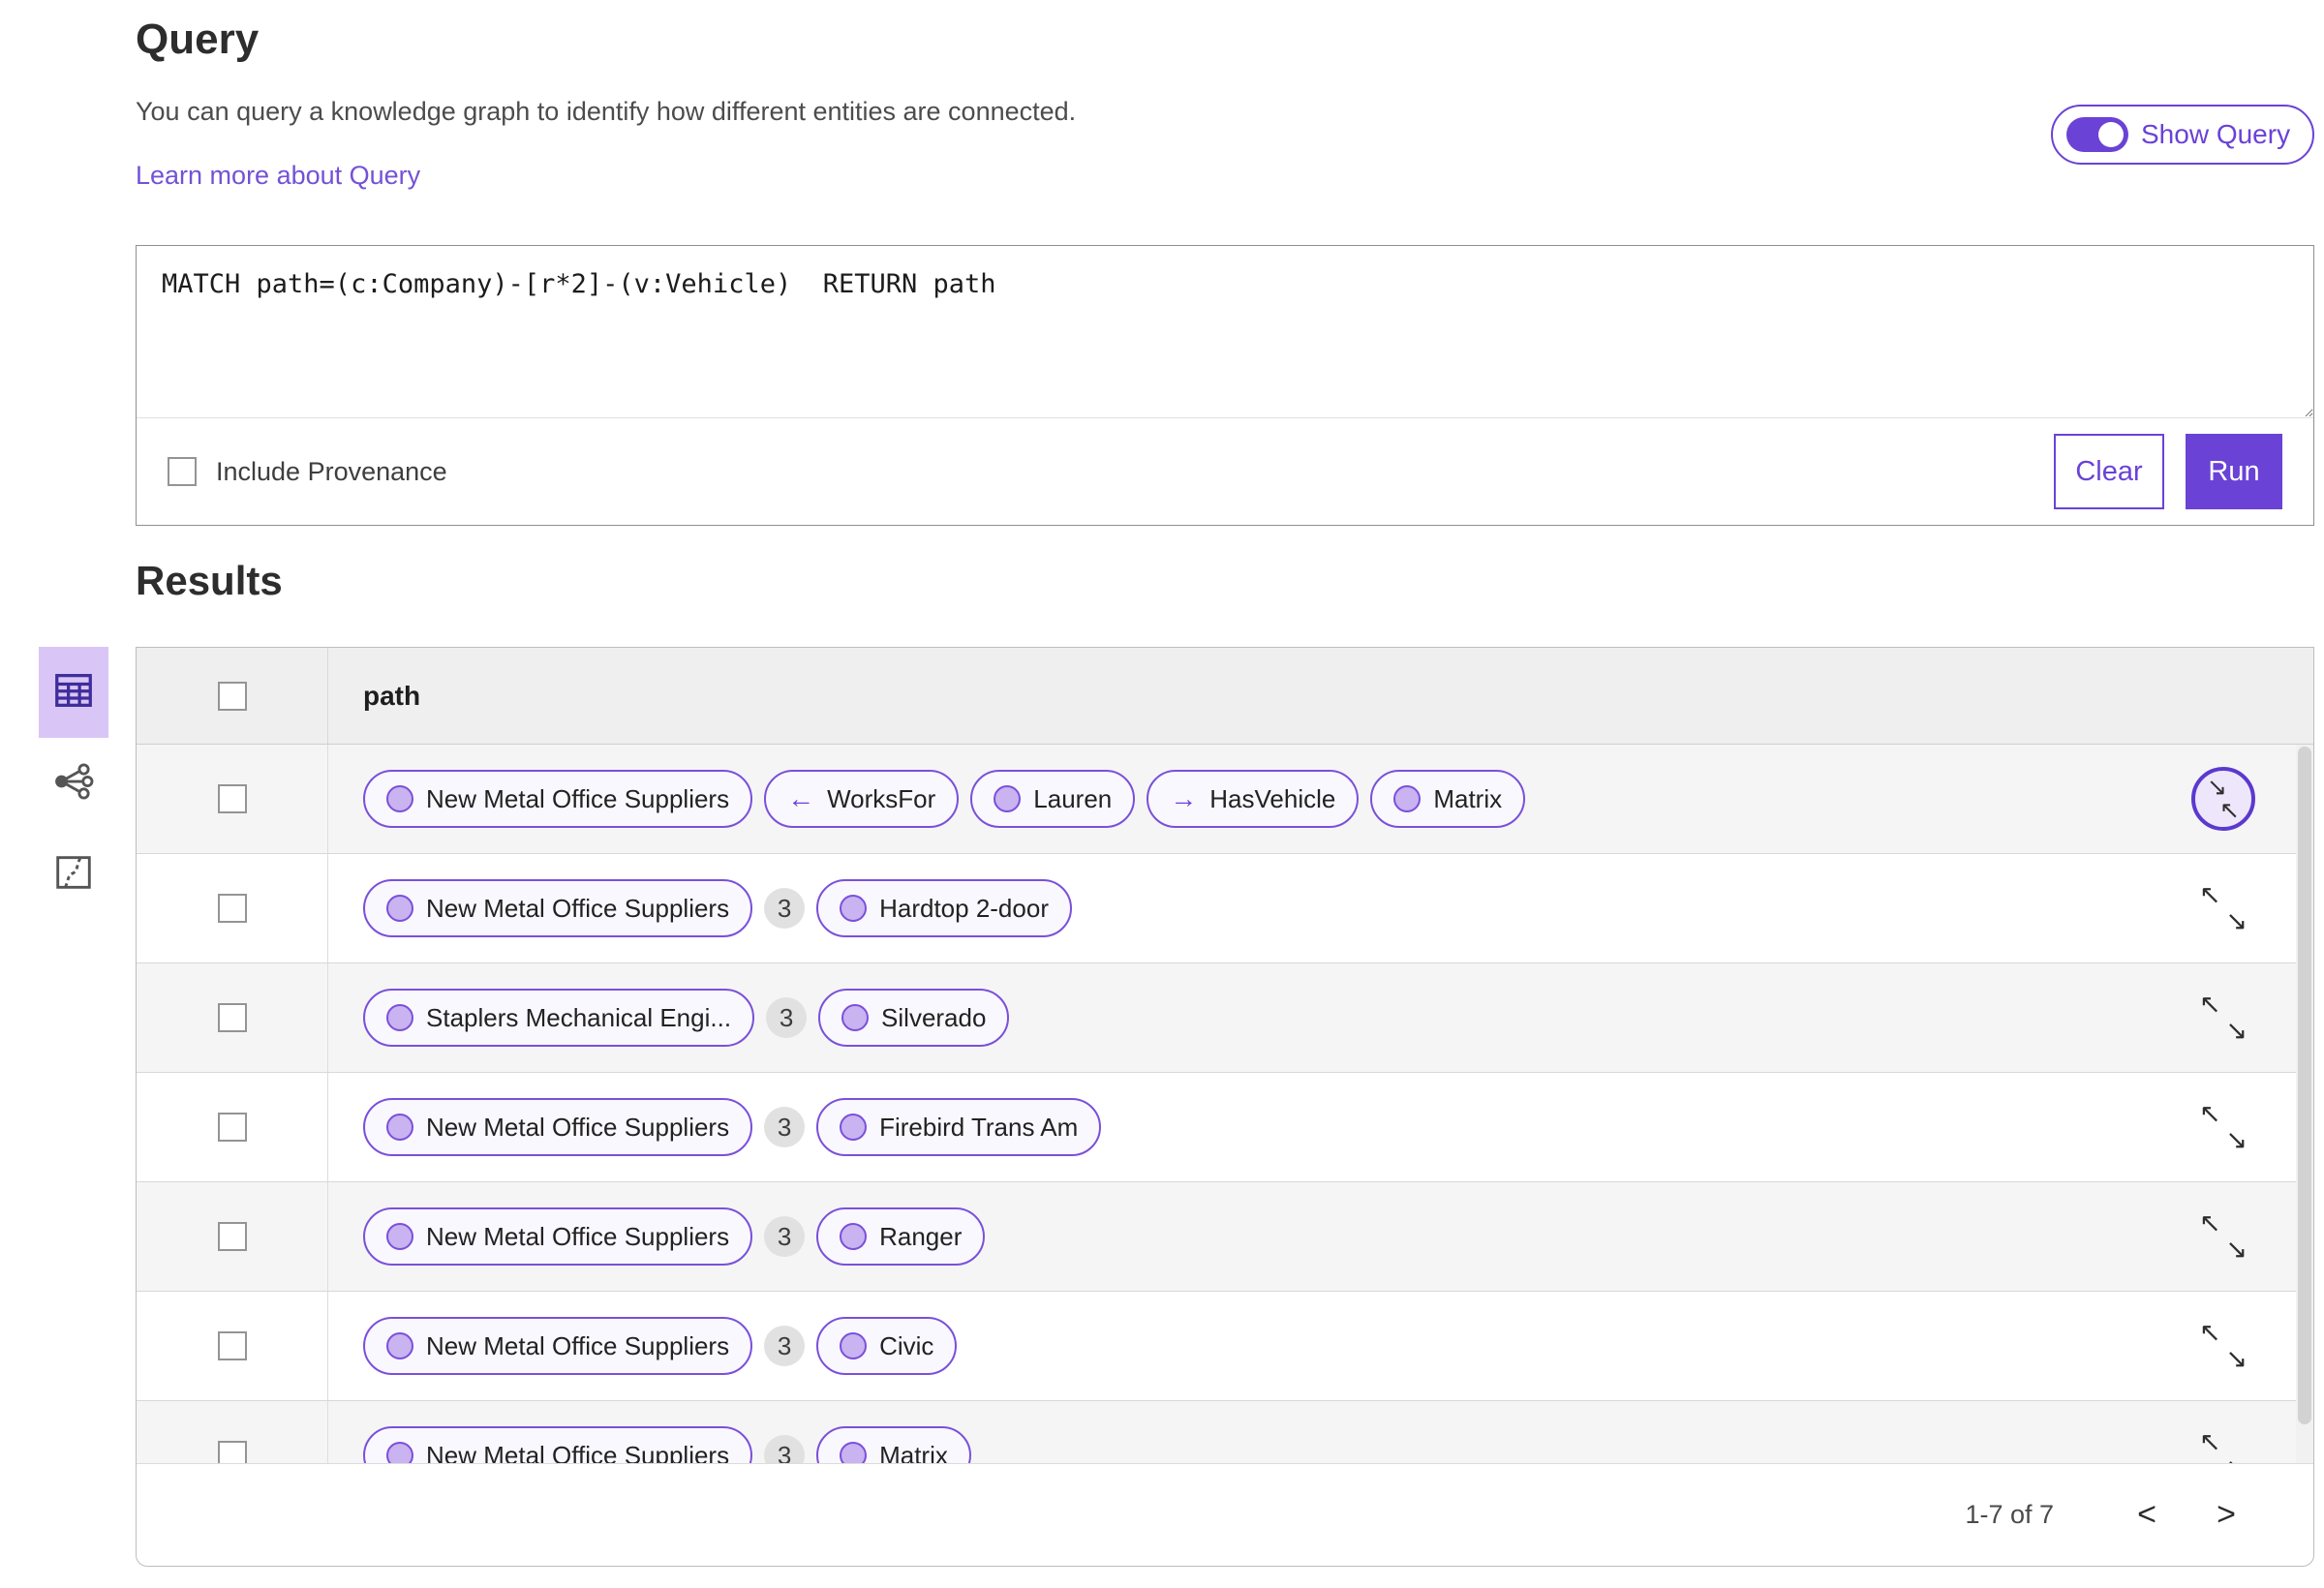  I want to click on pill-label: HasVehicle, so click(1273, 798).